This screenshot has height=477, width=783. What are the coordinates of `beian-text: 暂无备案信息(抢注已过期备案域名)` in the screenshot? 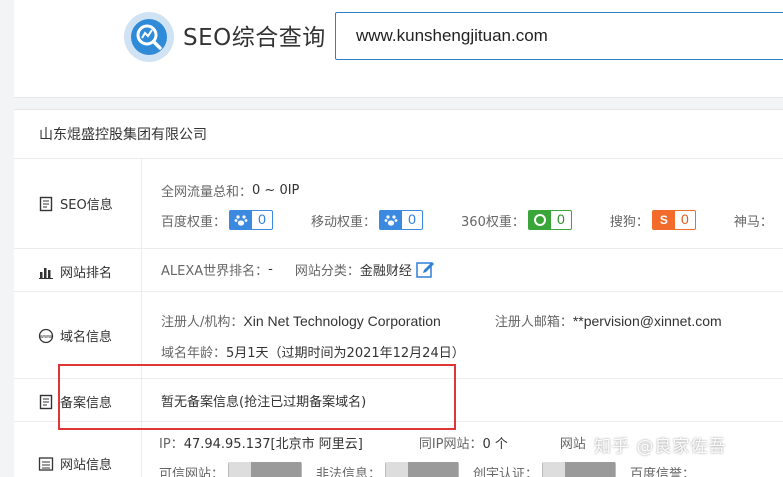 It's located at (264, 402).